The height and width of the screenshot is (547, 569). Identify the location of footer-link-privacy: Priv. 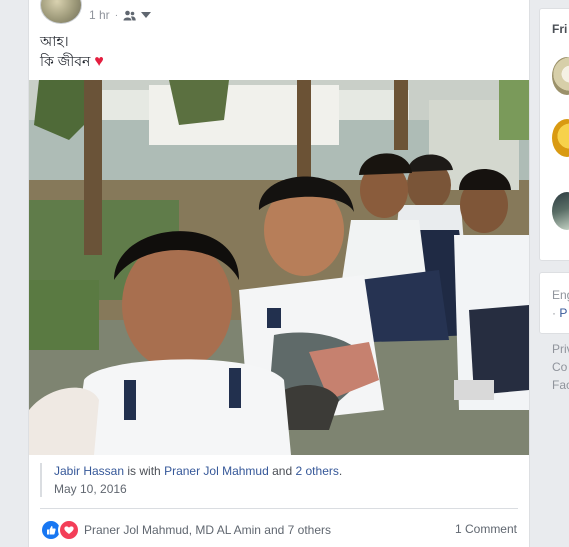
(560, 349).